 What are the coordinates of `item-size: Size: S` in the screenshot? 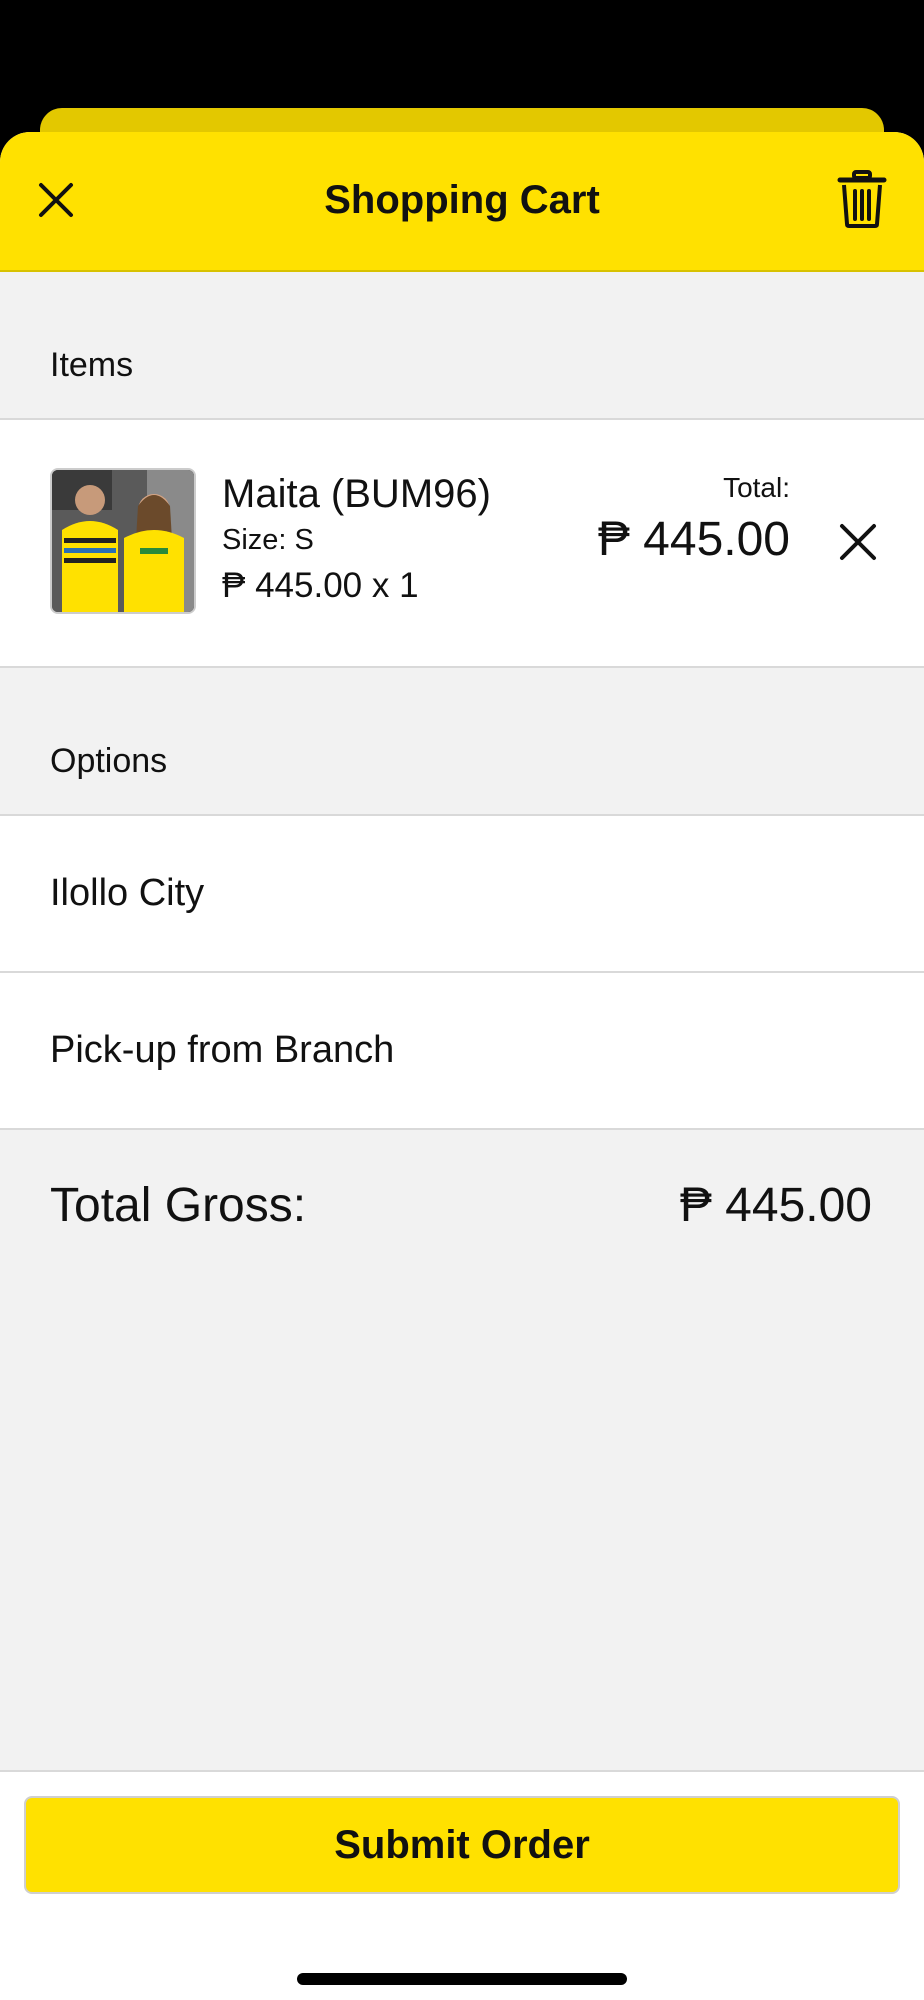 It's located at (268, 540).